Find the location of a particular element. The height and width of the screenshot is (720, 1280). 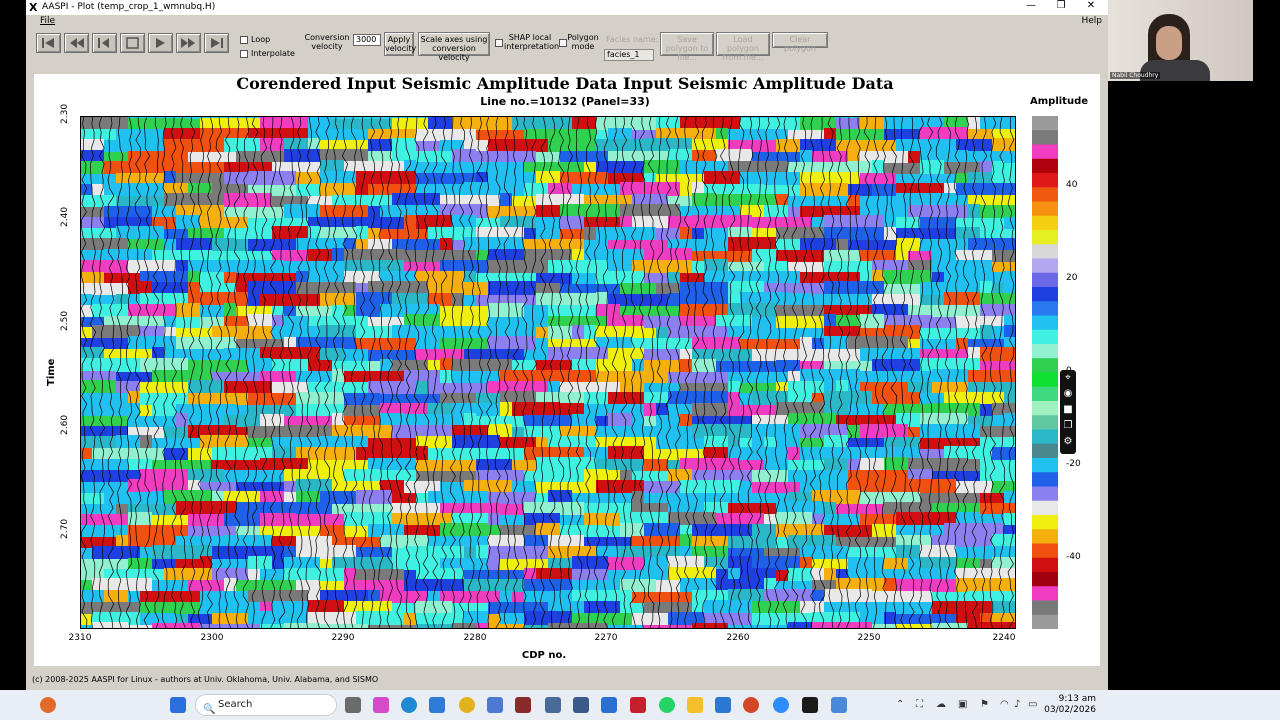

taskbar-search: 🔍 Search is located at coordinates (266, 705).